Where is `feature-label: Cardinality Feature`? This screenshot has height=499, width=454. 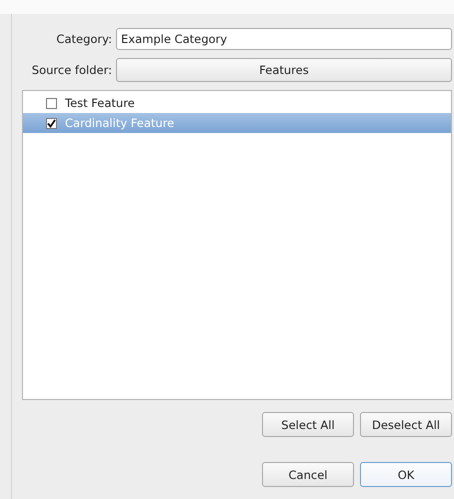 feature-label: Cardinality Feature is located at coordinates (119, 123).